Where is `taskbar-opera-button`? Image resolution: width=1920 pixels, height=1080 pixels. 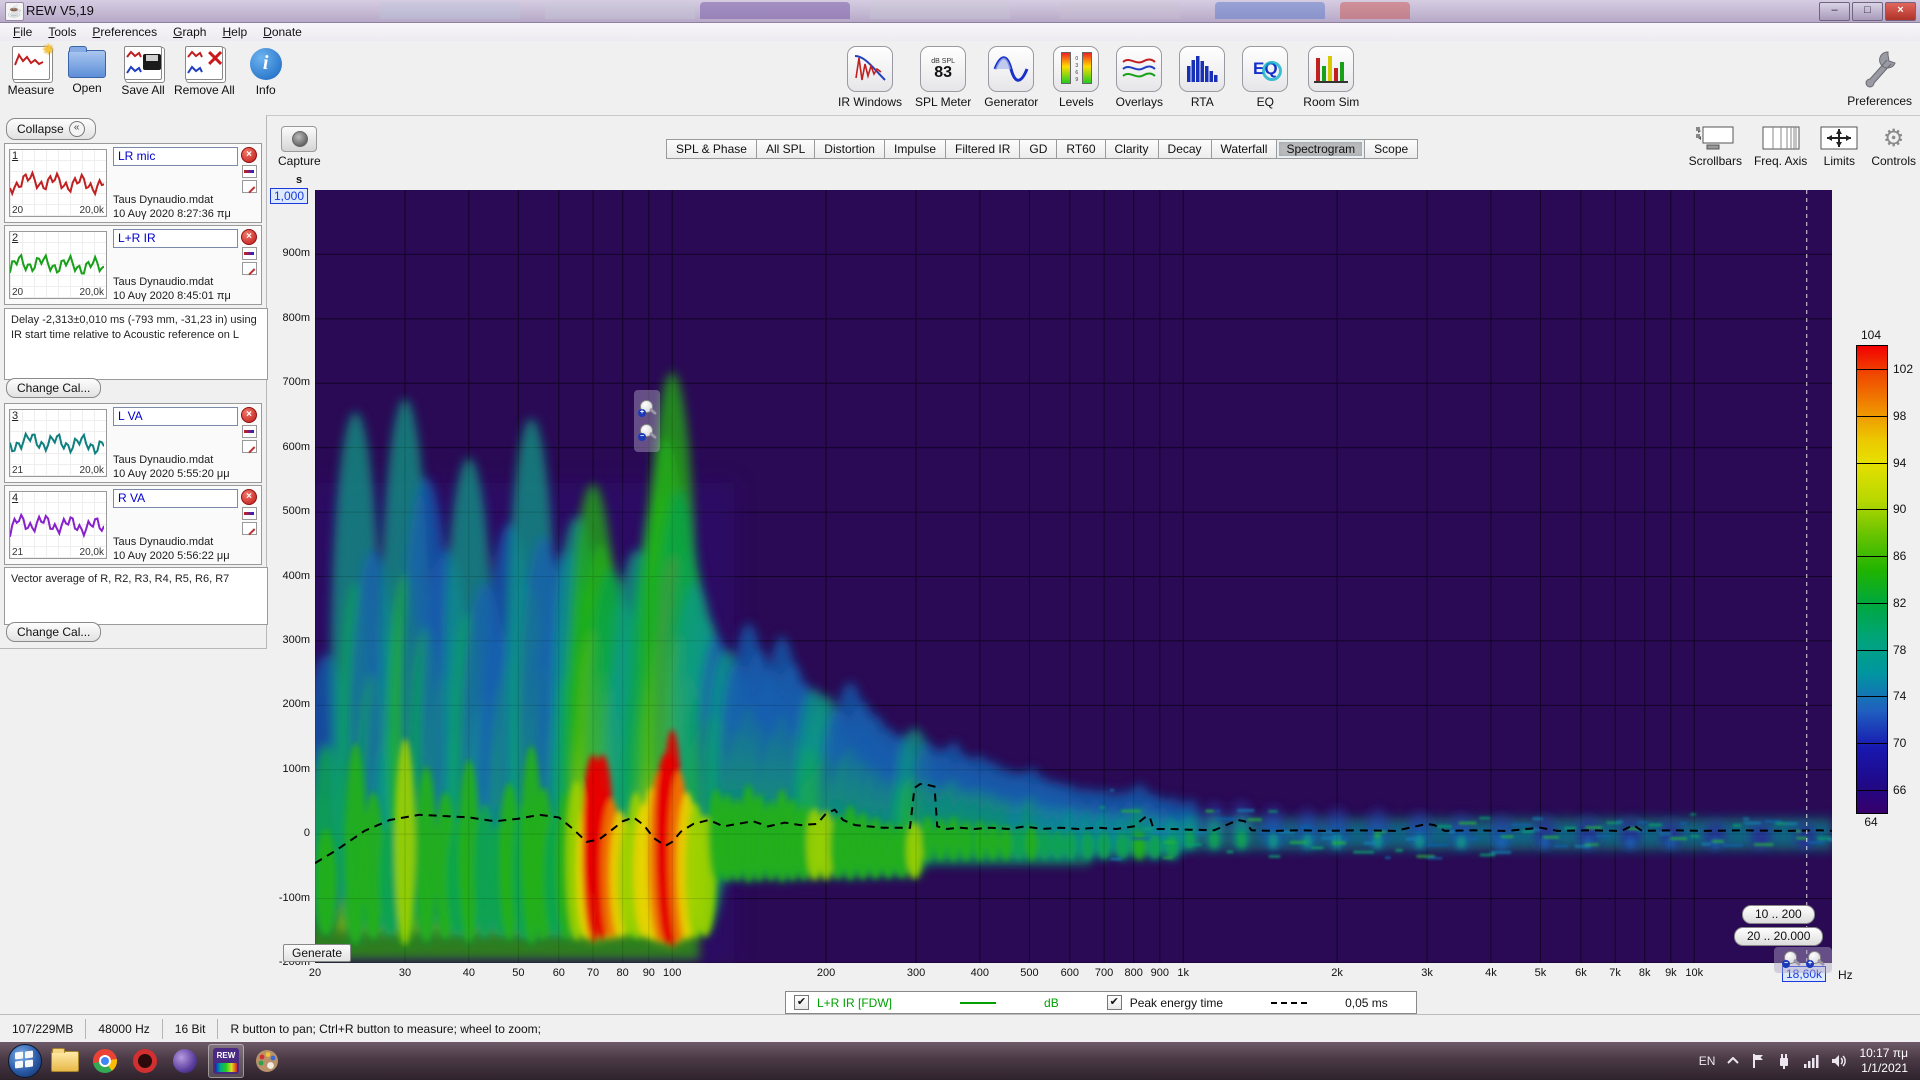 taskbar-opera-button is located at coordinates (145, 1061).